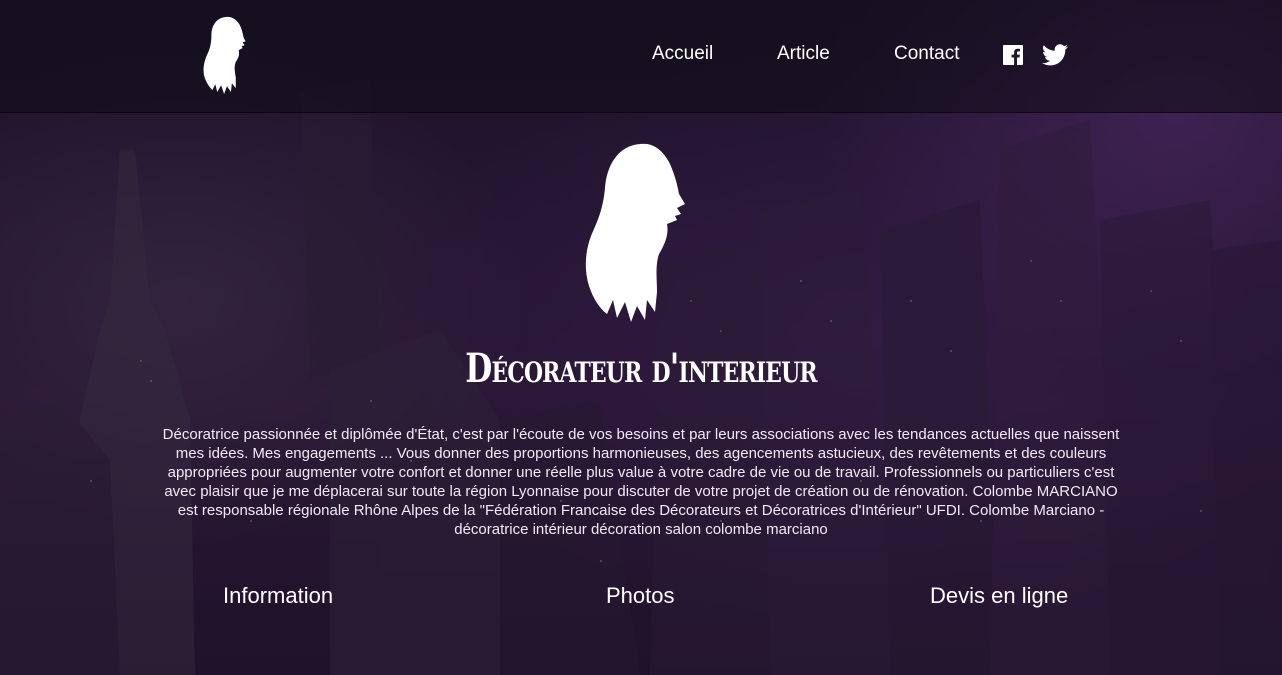 Image resolution: width=1282 pixels, height=675 pixels. I want to click on section-link-information: Information, so click(278, 596).